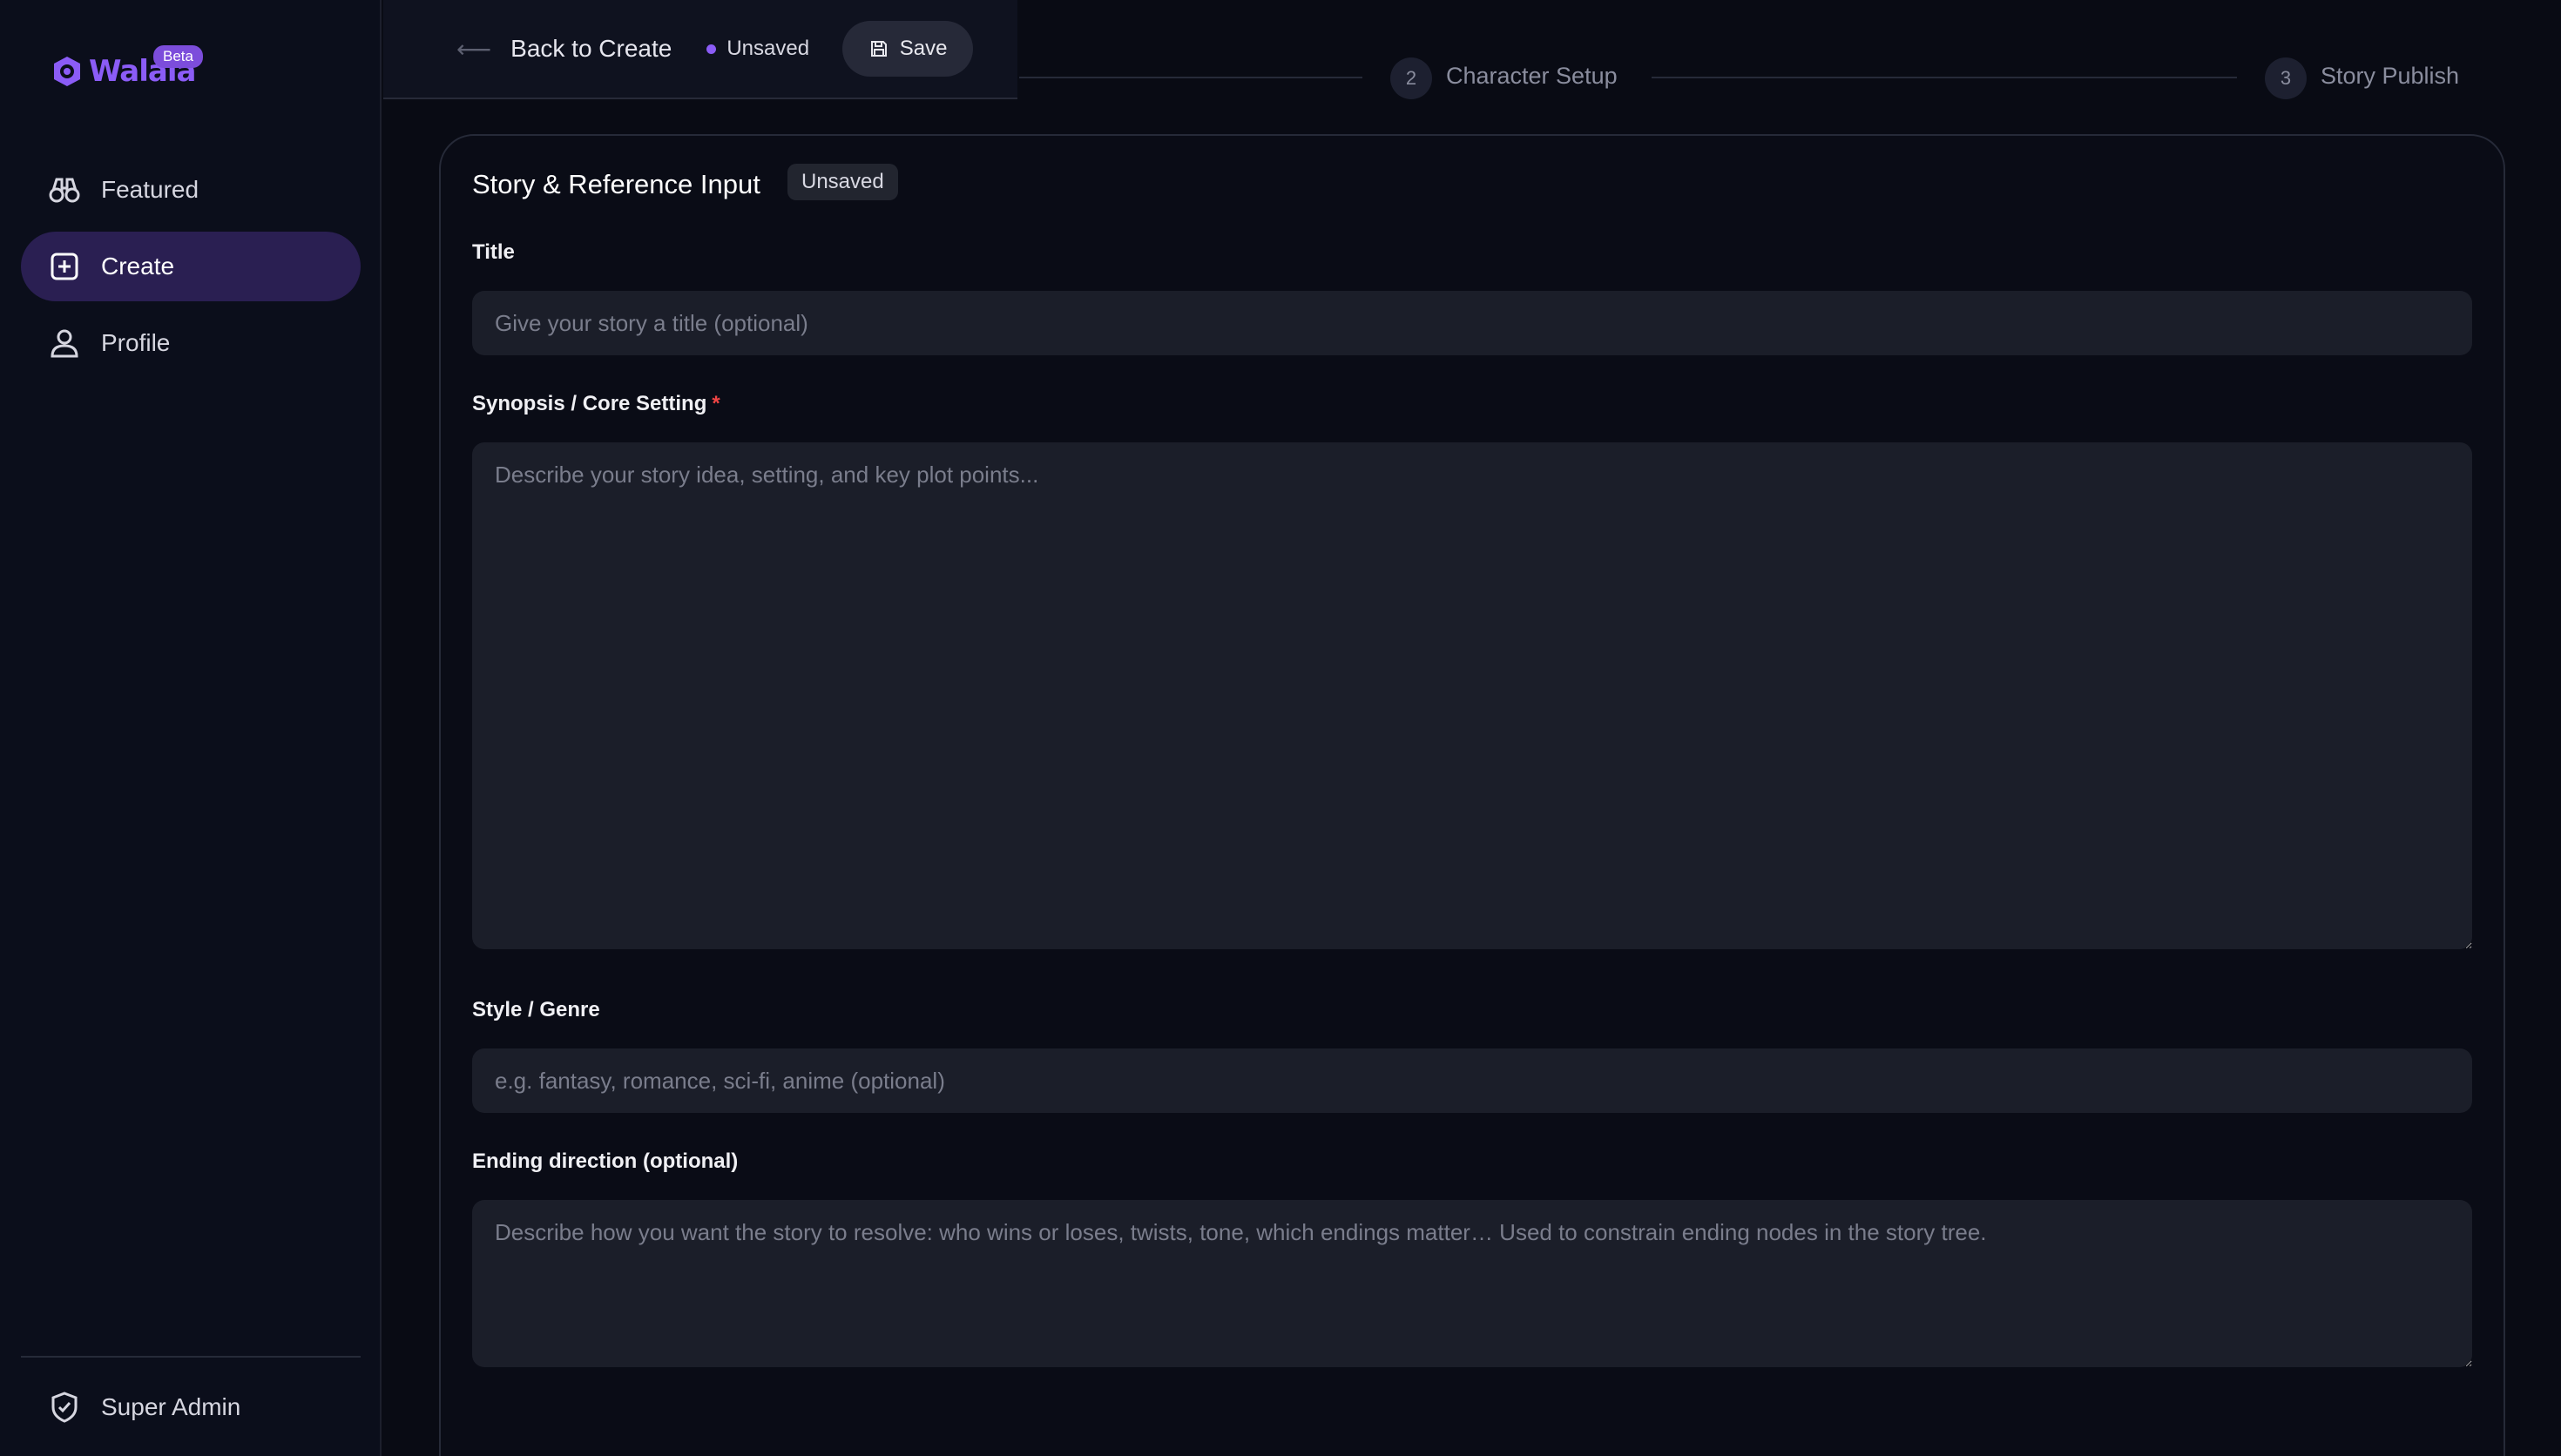 Image resolution: width=2561 pixels, height=1456 pixels. What do you see at coordinates (64, 266) in the screenshot?
I see `plus-square-icon` at bounding box center [64, 266].